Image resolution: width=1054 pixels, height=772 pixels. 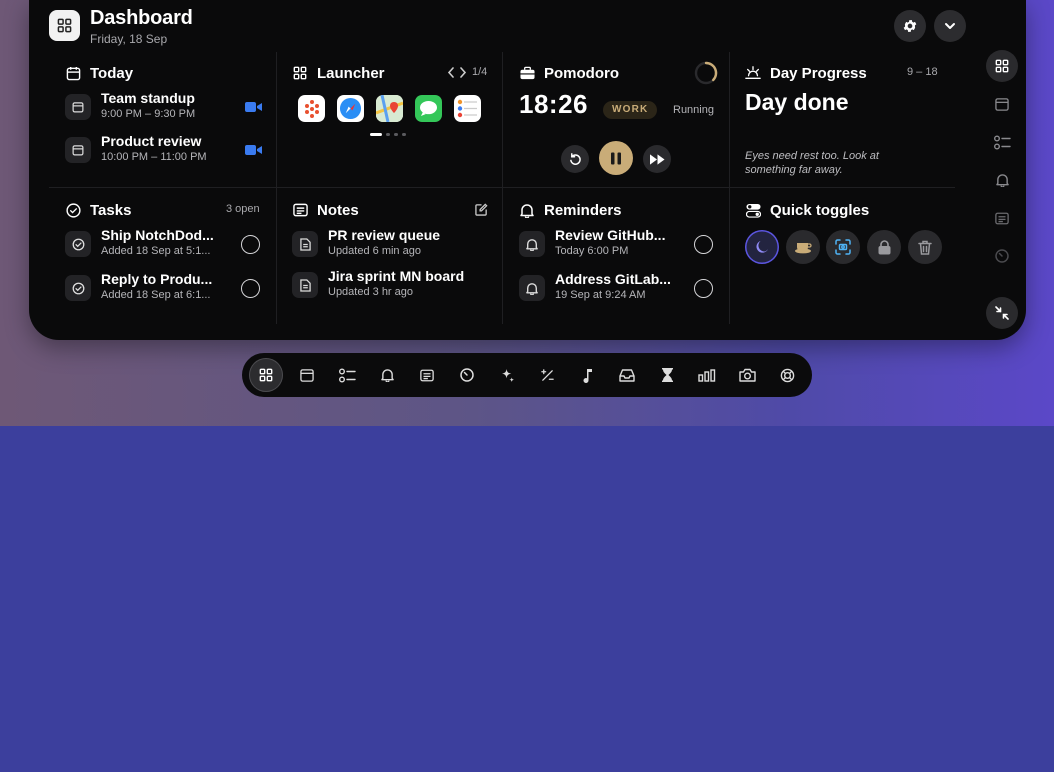 I want to click on music-icon, so click(x=587, y=375).